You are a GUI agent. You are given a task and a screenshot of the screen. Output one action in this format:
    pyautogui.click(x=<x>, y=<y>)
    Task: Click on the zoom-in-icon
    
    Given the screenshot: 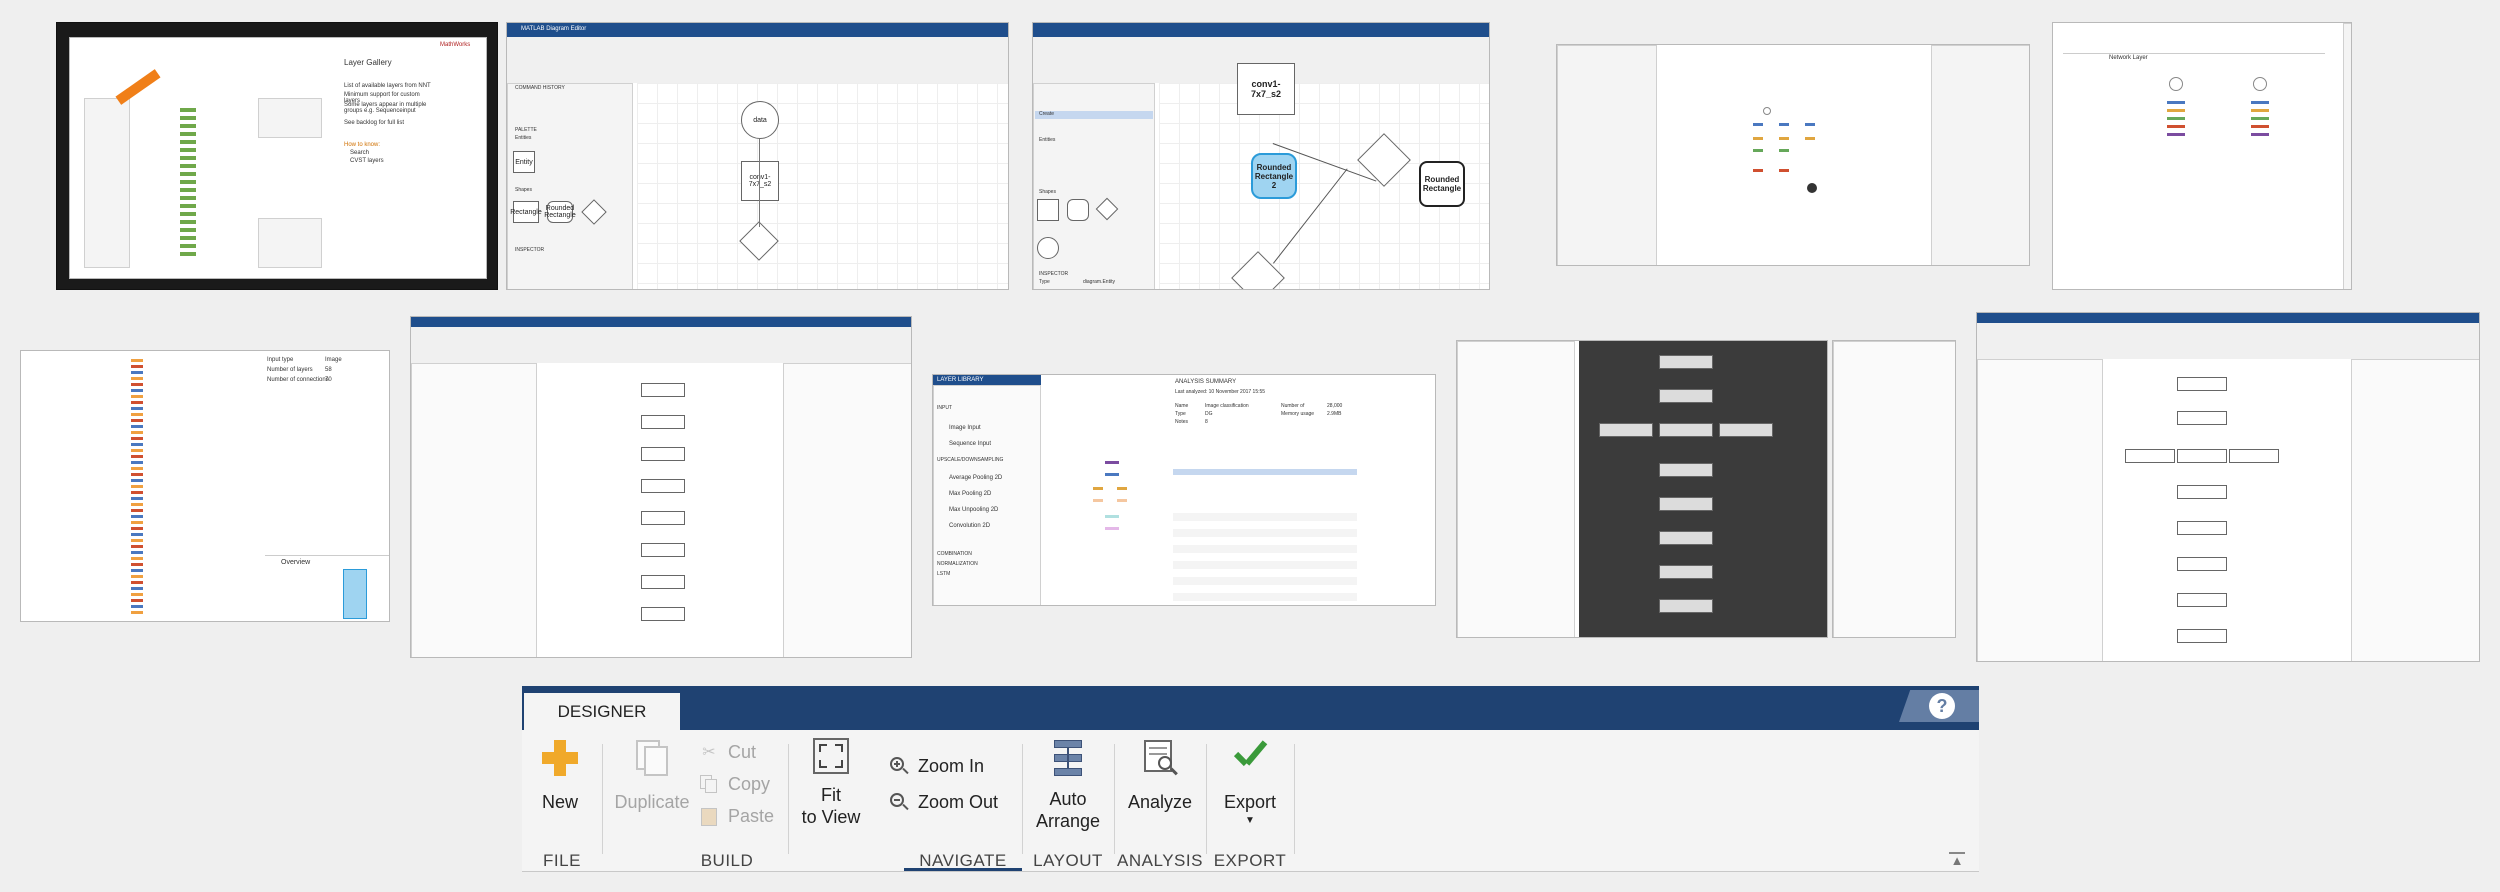 What is the action you would take?
    pyautogui.click(x=899, y=766)
    